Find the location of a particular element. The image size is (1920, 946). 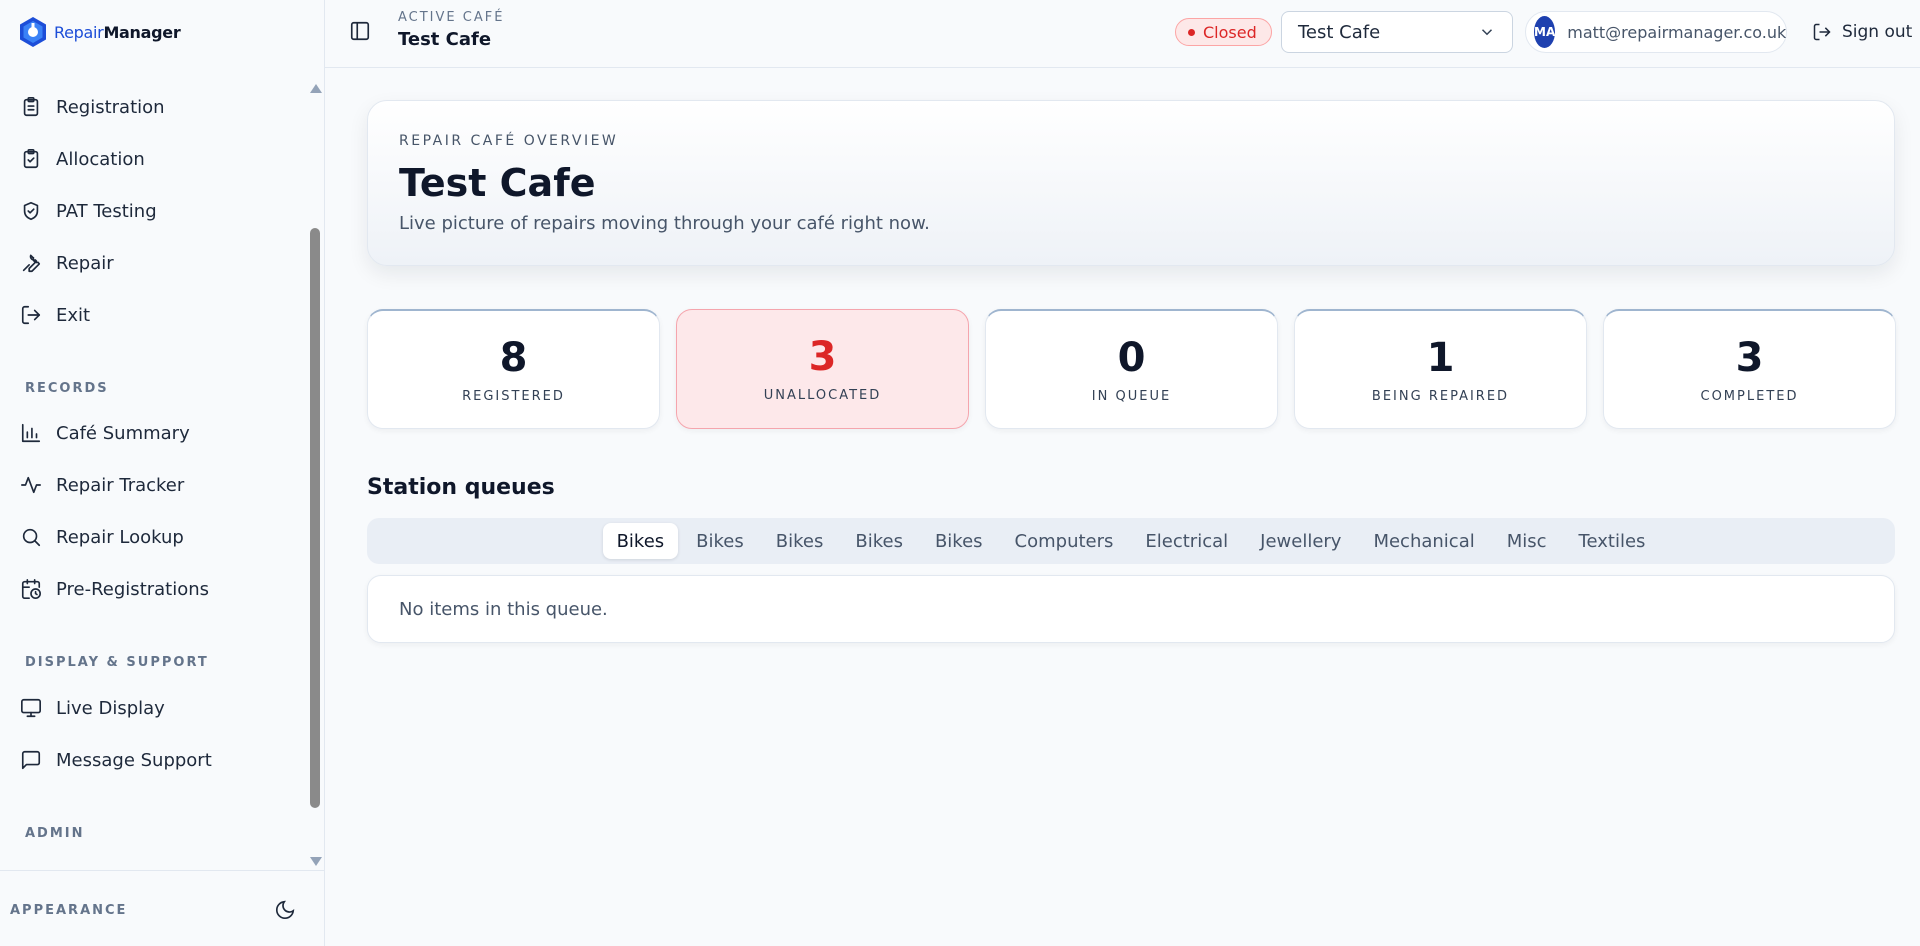

sidebar-item-label: PAT Testing is located at coordinates (106, 211).